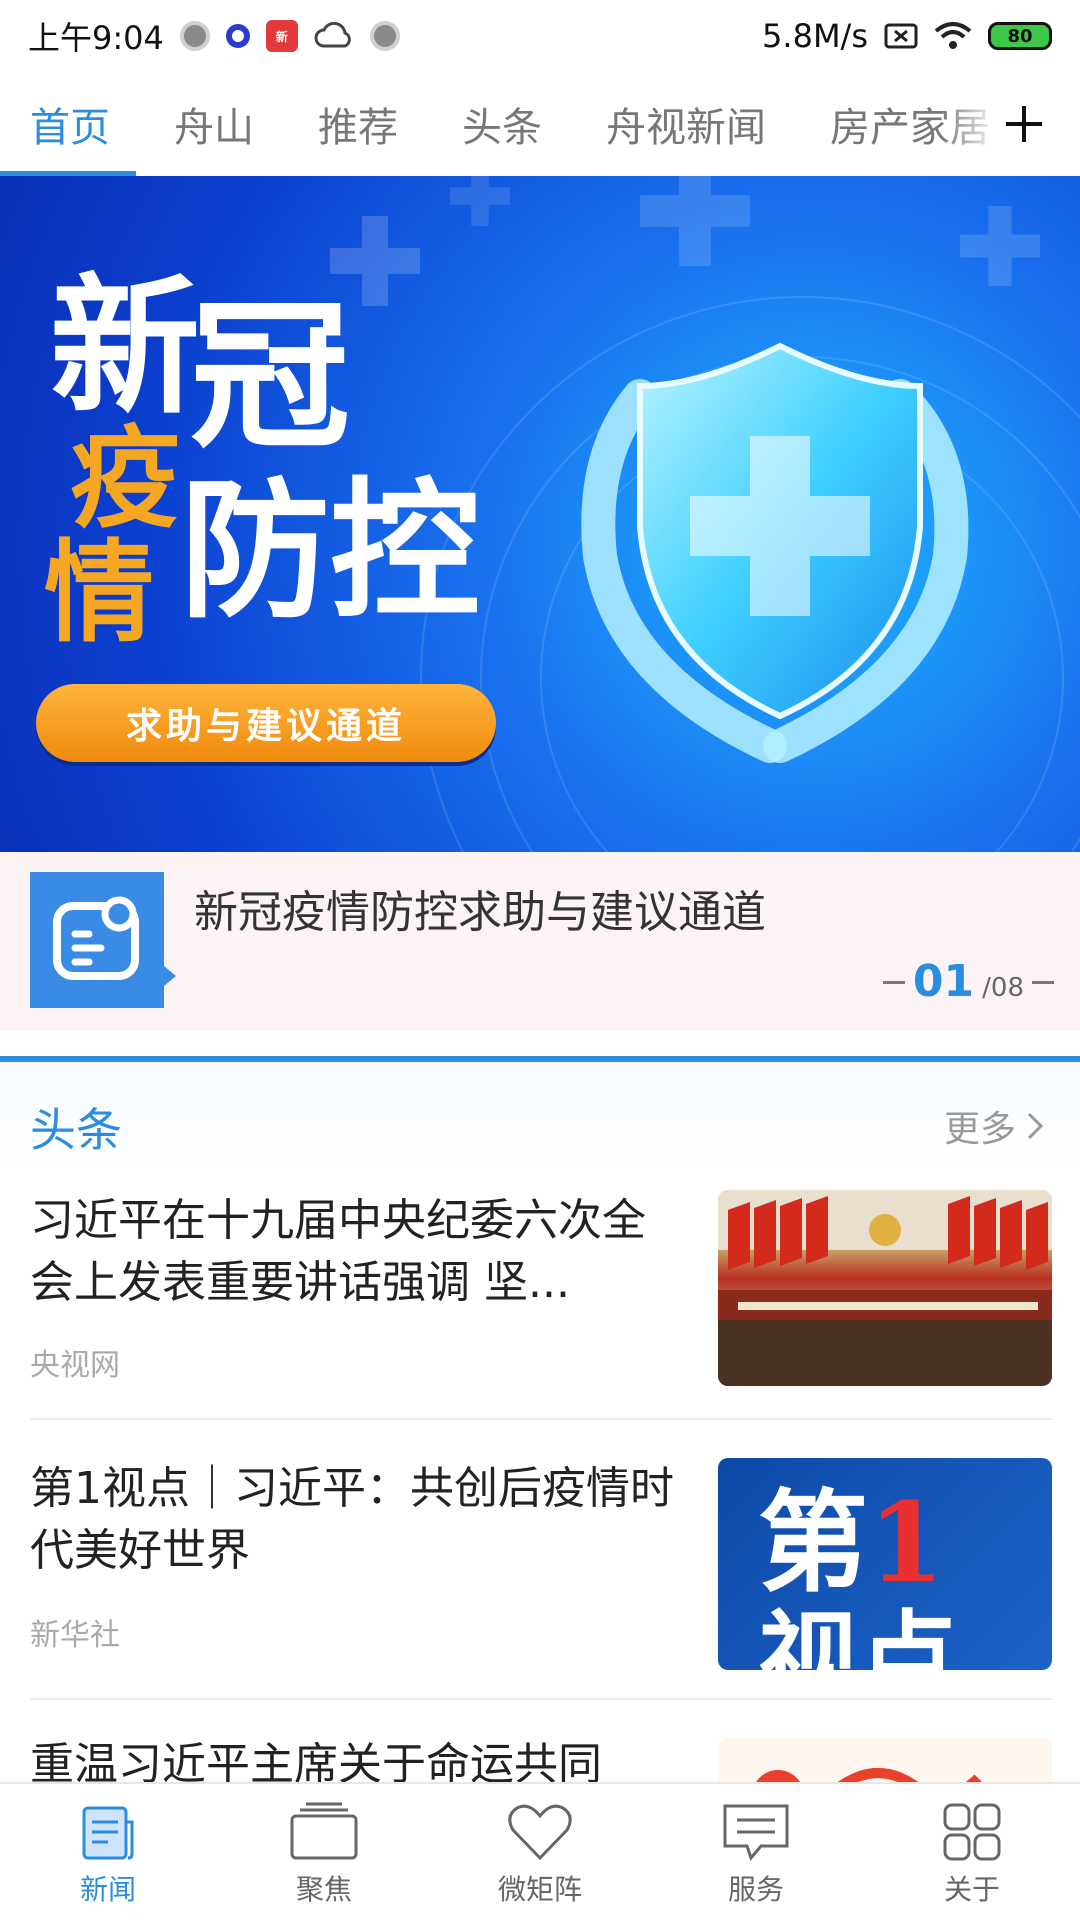  I want to click on status-bar: 上午9:04 新 5.8M/s 80, so click(540, 36).